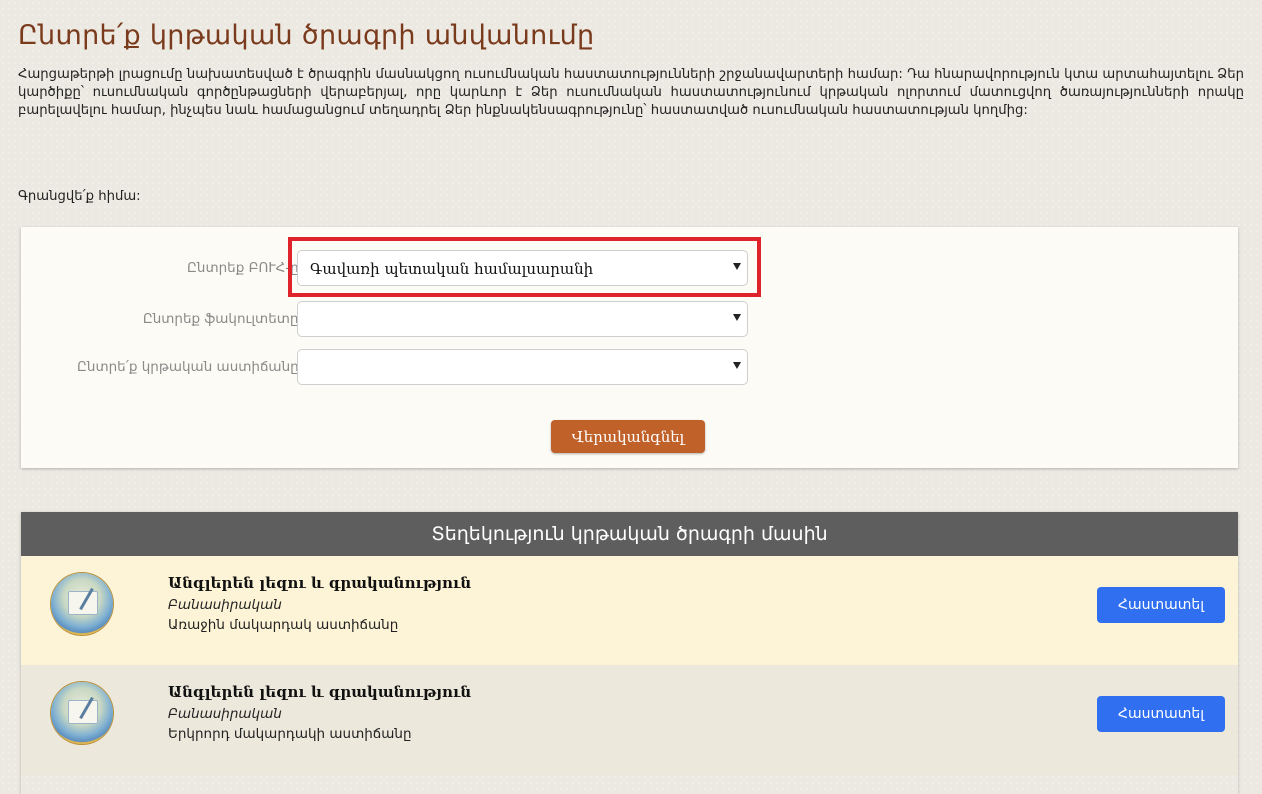 The height and width of the screenshot is (794, 1262). What do you see at coordinates (522, 367) in the screenshot?
I see `degree-select` at bounding box center [522, 367].